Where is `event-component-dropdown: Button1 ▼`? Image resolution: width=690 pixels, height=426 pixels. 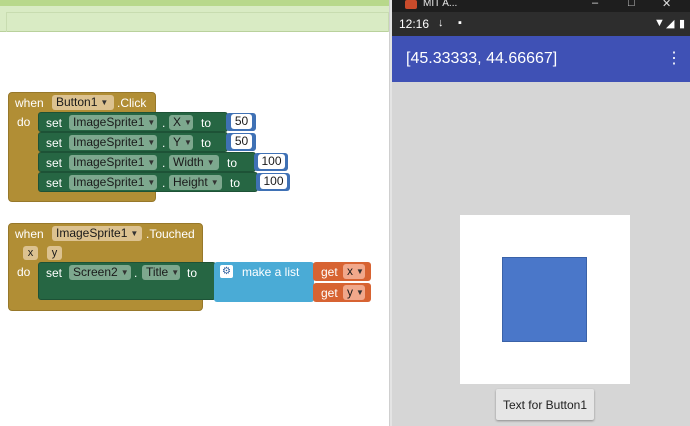
event-component-dropdown: Button1 ▼ is located at coordinates (83, 102).